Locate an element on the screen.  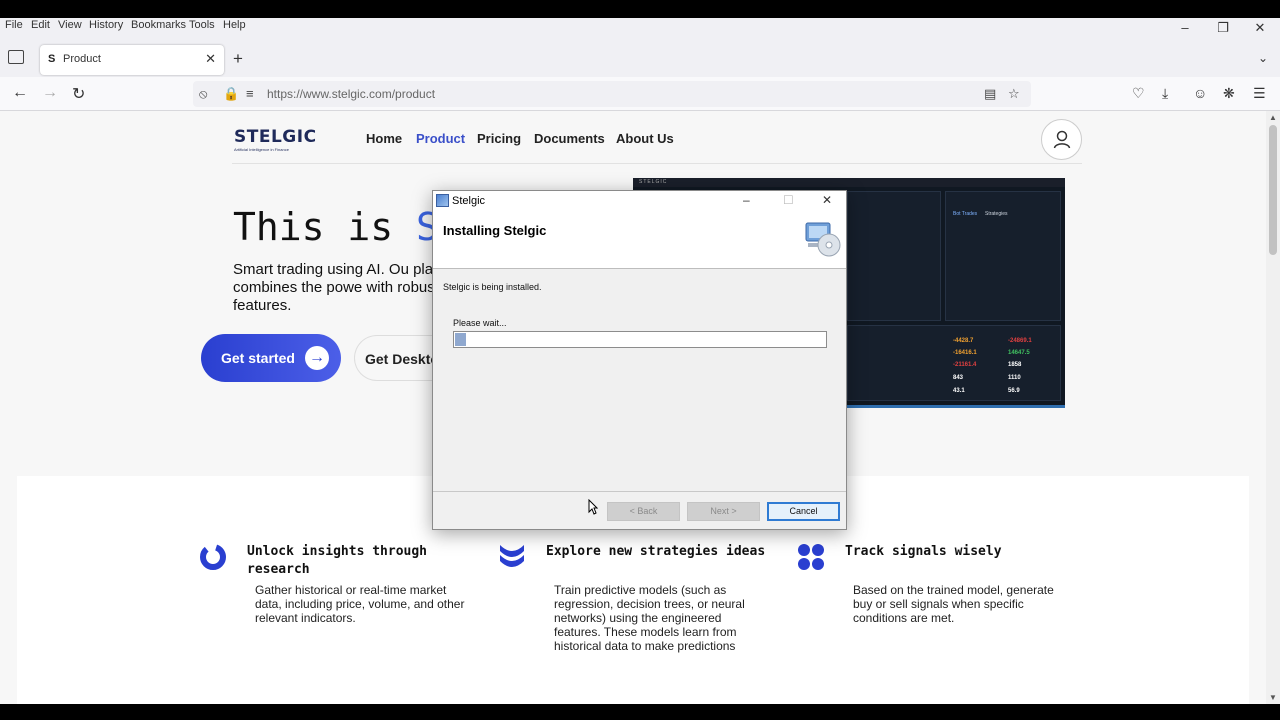
installer-app-icon is located at coordinates (442, 200).